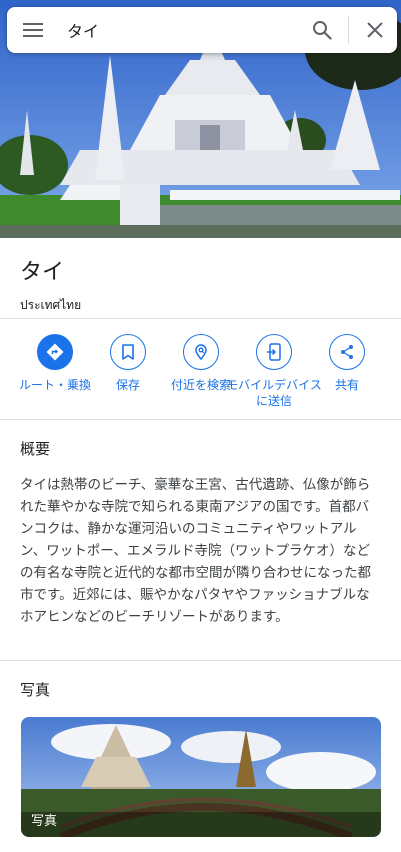  Describe the element at coordinates (347, 352) in the screenshot. I see `share-icon` at that location.